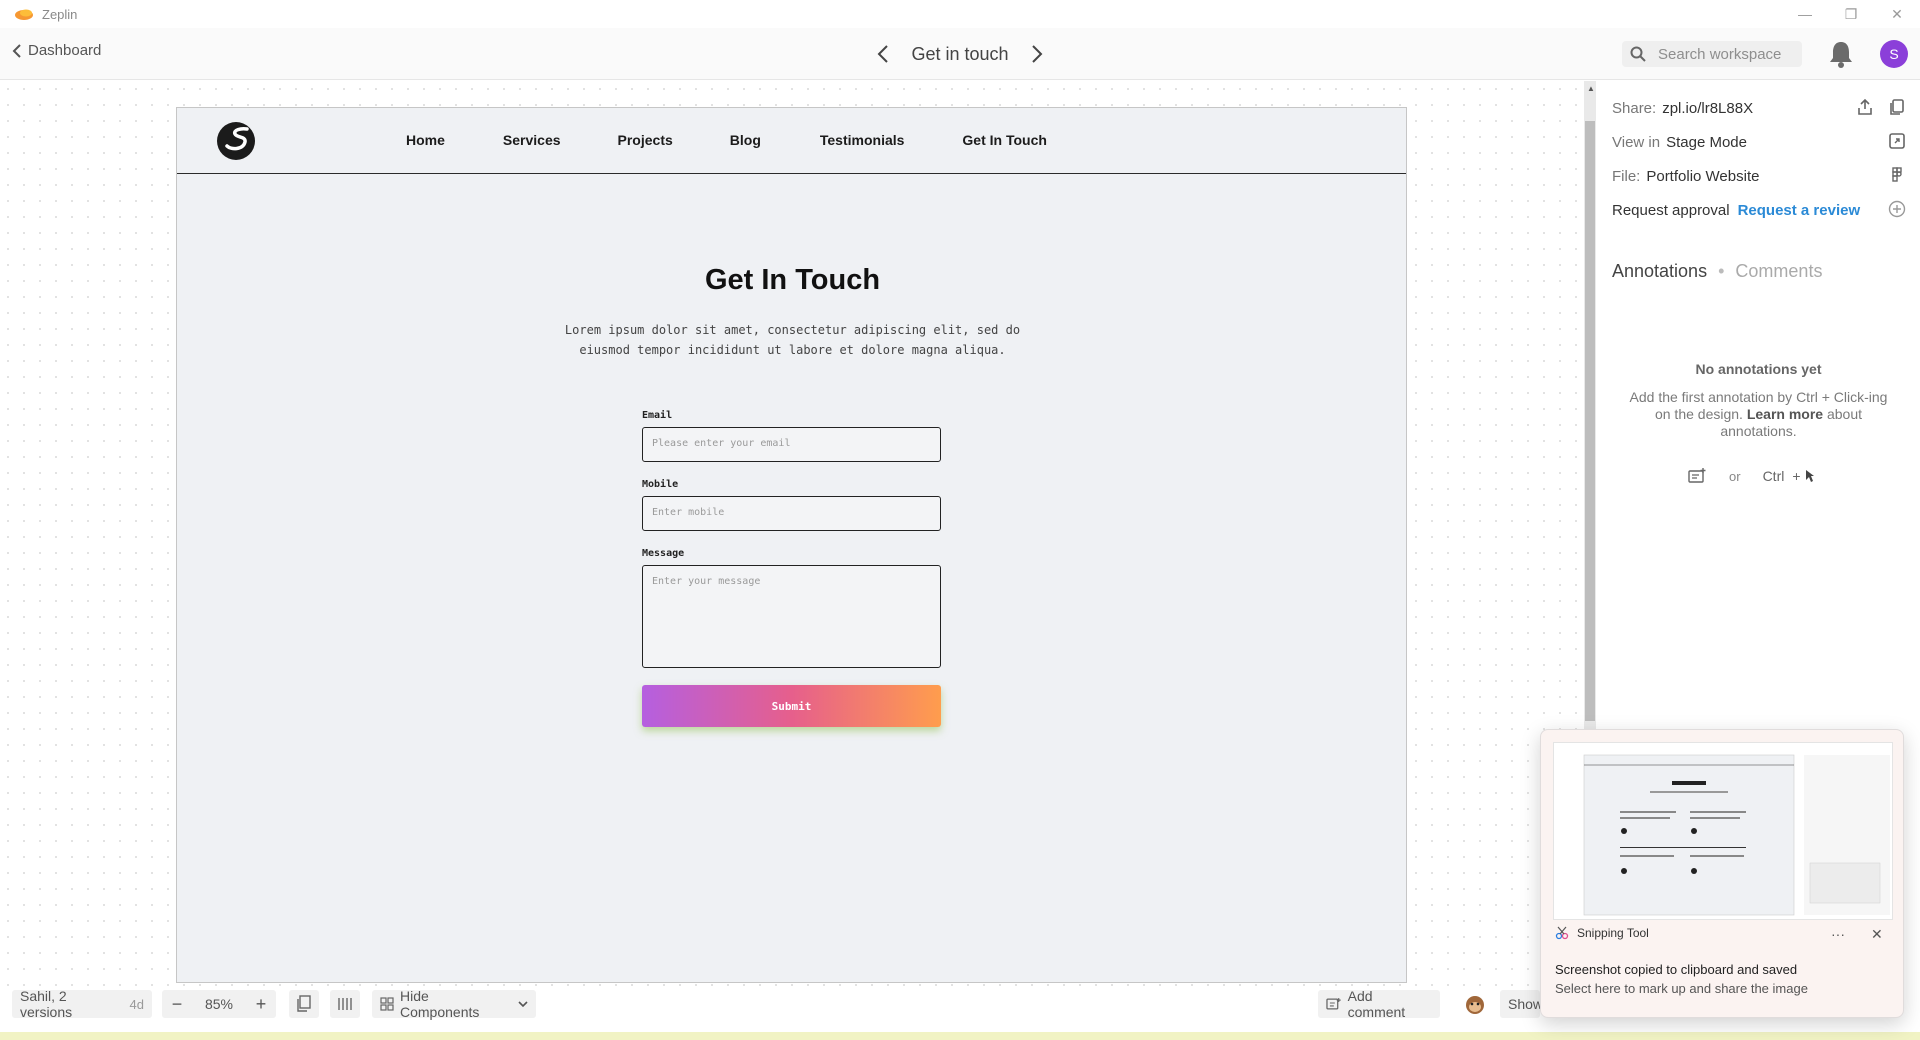 The image size is (1920, 1040). I want to click on scrollbar-thumb, so click(1590, 421).